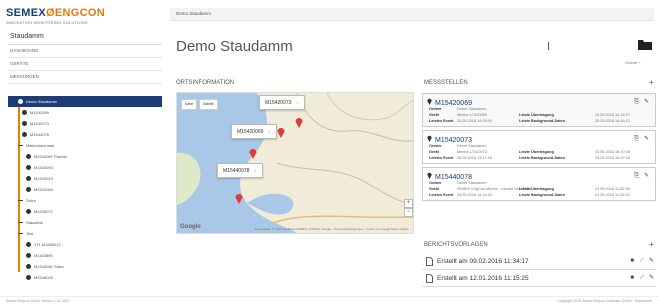  I want to click on tree-item: M1543013, so click(85, 178).